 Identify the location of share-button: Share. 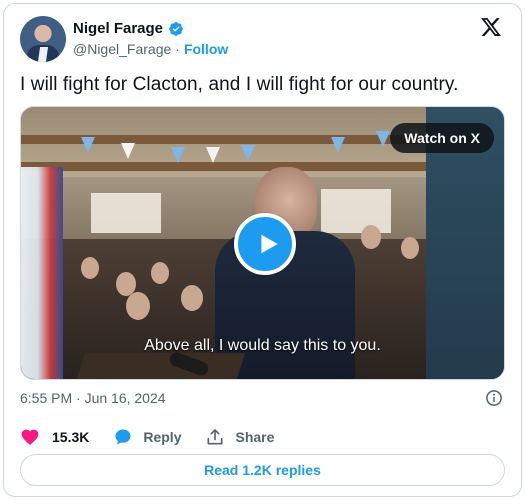
(239, 437).